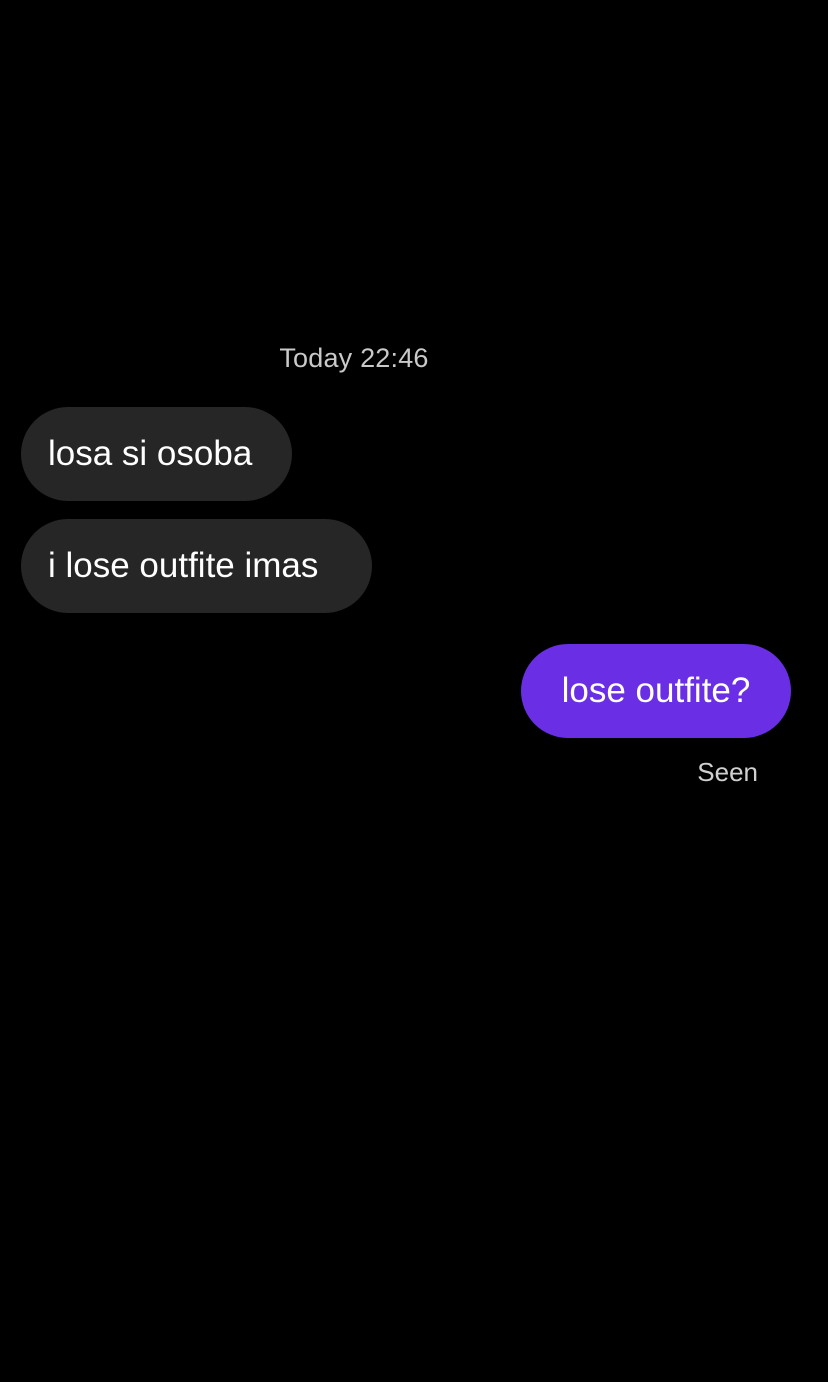 The width and height of the screenshot is (828, 1382). Describe the element at coordinates (196, 566) in the screenshot. I see `incoming-message-bubble: i lose outfite imas` at that location.